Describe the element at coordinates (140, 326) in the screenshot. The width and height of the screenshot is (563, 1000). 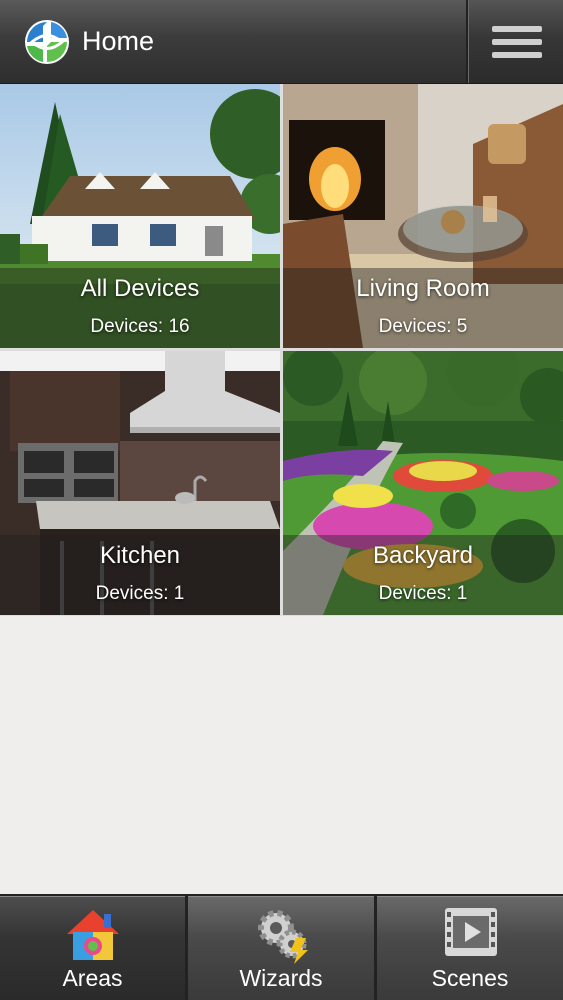
I see `device-count: Devices: 16` at that location.